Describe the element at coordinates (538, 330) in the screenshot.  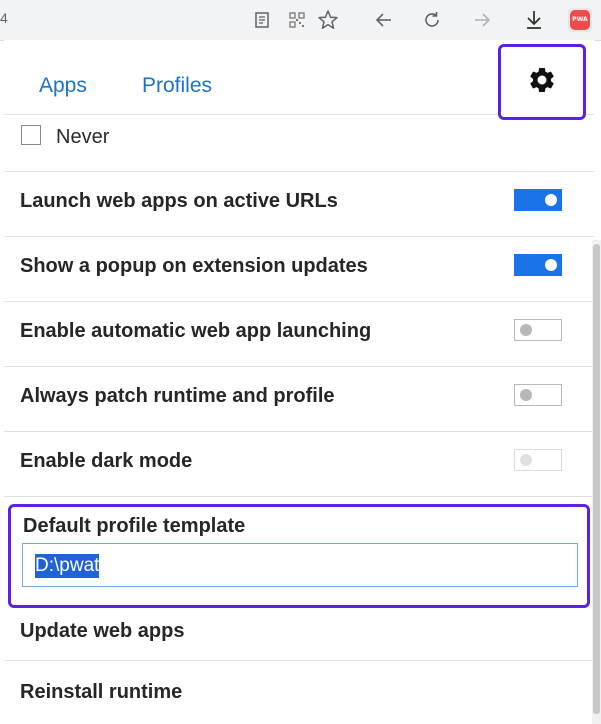
I see `automatic-launching-toggle` at that location.